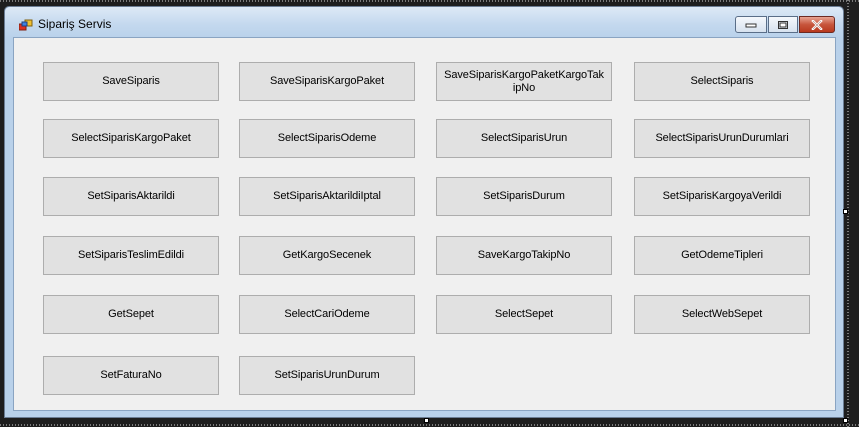 Image resolution: width=859 pixels, height=427 pixels. What do you see at coordinates (426, 420) in the screenshot?
I see `resize-handle-bottom` at bounding box center [426, 420].